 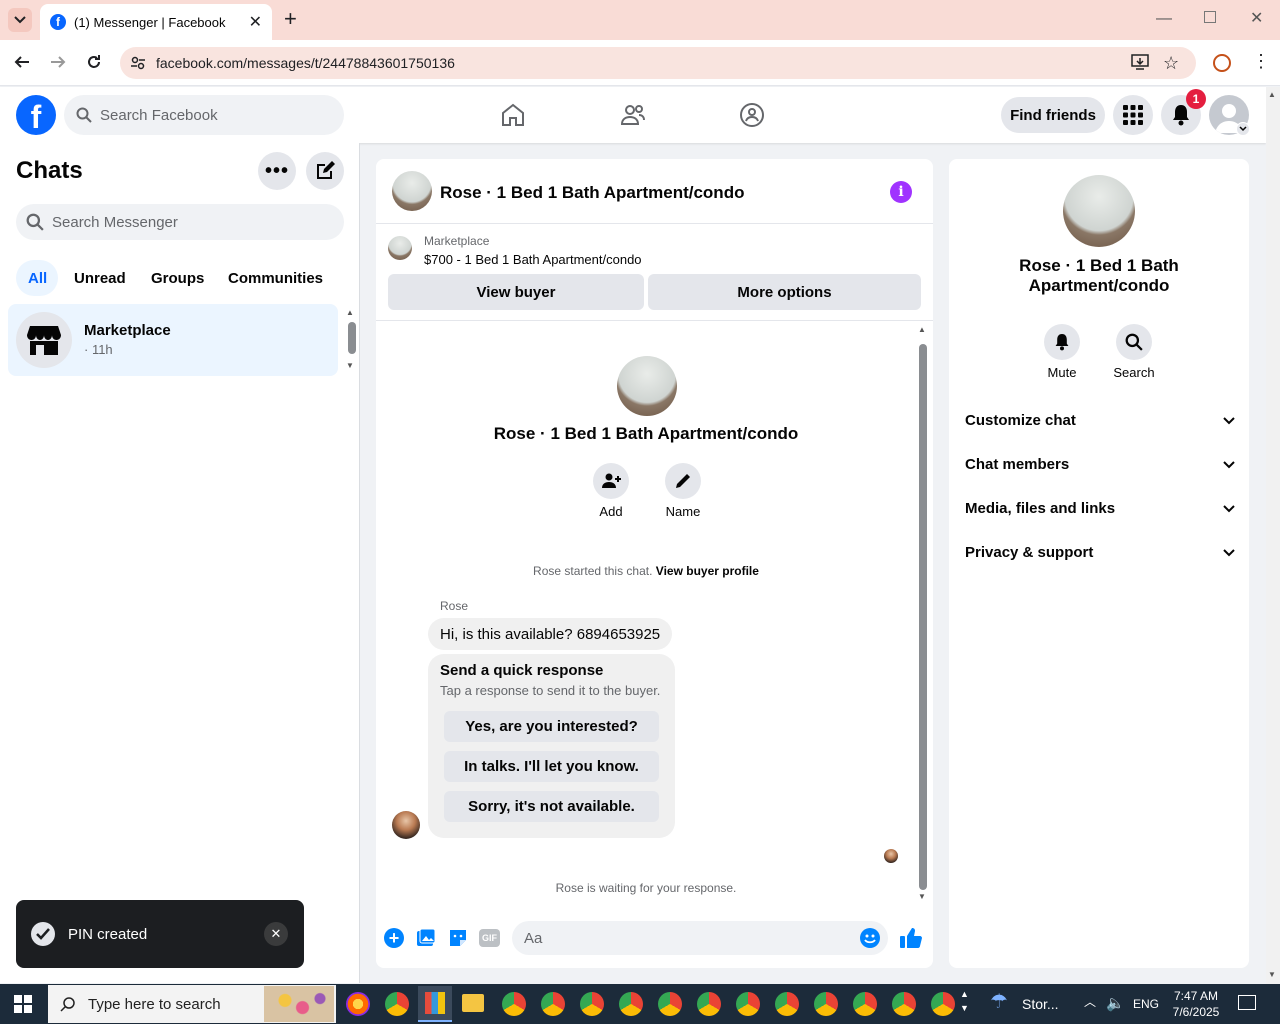 What do you see at coordinates (1146, 1004) in the screenshot?
I see `language-indicator: ENG` at bounding box center [1146, 1004].